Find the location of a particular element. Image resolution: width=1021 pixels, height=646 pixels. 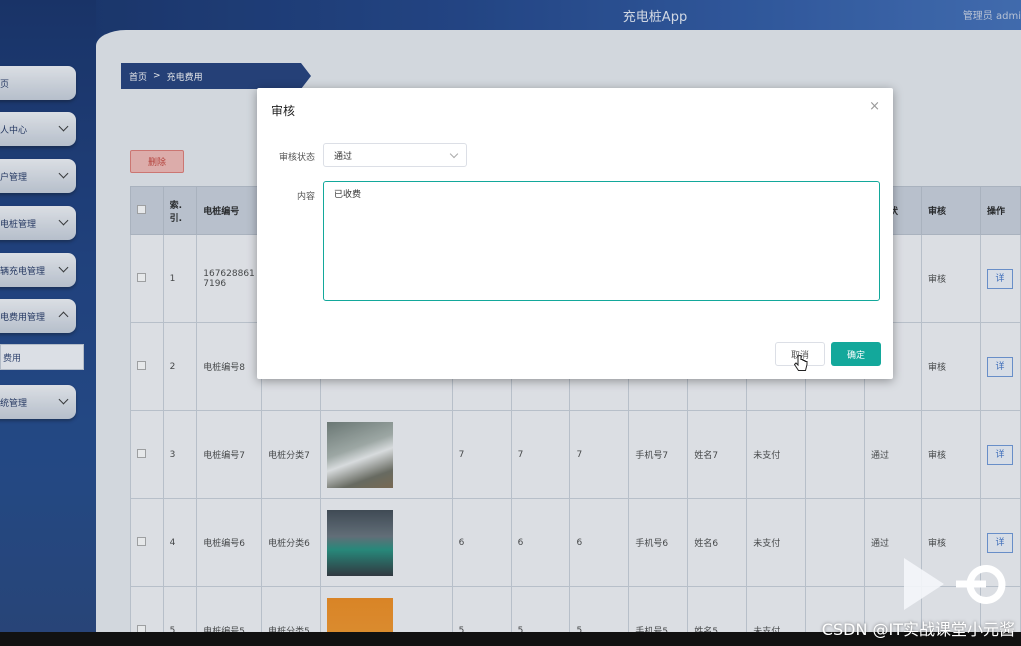

audit-status-value: 通过 is located at coordinates (343, 156).